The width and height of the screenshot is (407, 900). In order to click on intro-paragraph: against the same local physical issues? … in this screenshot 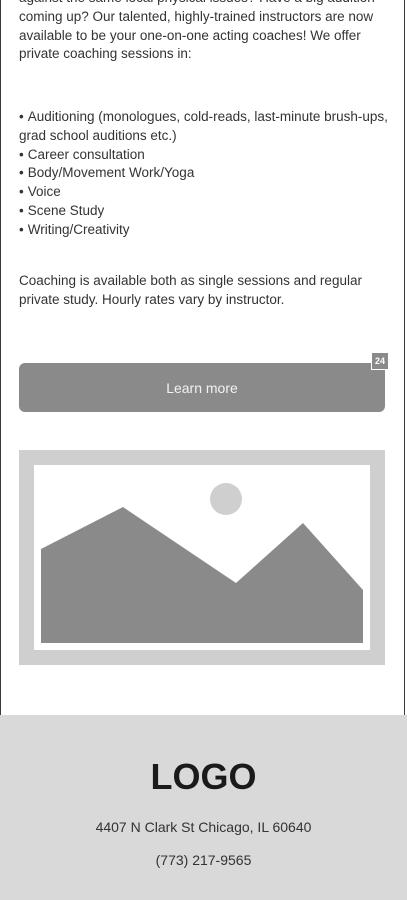, I will do `click(197, 31)`.